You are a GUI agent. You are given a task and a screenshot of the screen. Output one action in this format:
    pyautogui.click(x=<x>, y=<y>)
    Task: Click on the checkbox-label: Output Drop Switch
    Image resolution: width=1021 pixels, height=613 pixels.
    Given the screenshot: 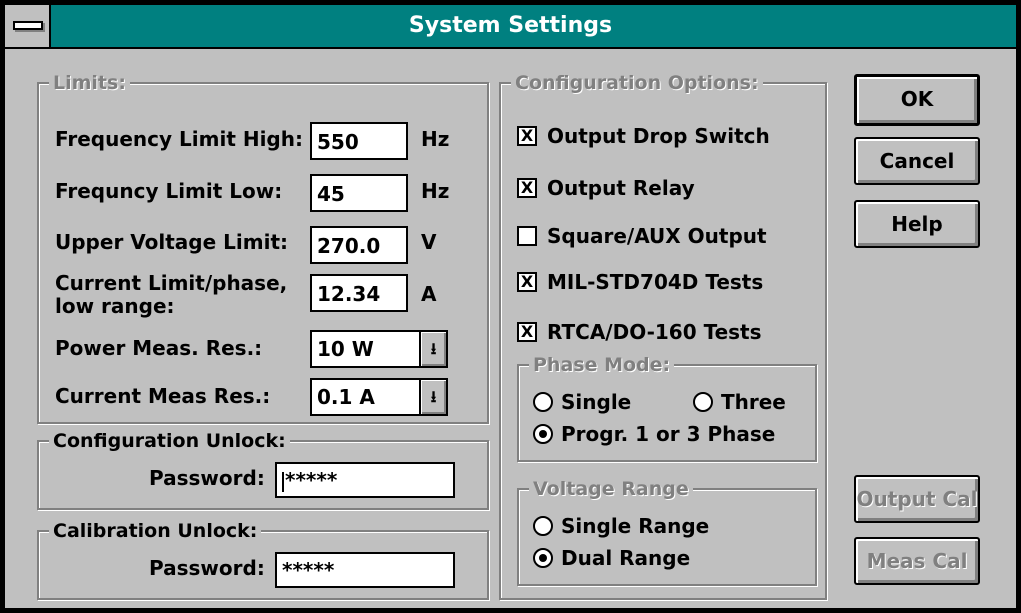 What is the action you would take?
    pyautogui.click(x=658, y=136)
    